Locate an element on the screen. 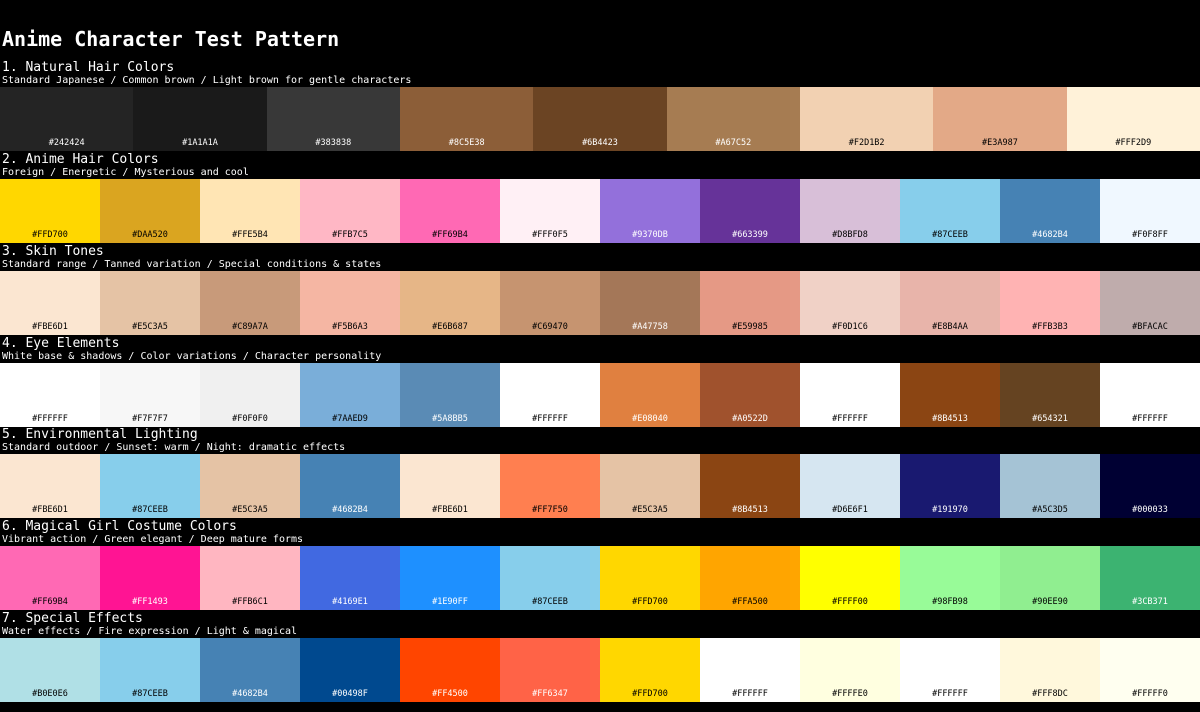 Image resolution: width=1200 pixels, height=712 pixels. color-swatch: #FF7F50 is located at coordinates (550, 486).